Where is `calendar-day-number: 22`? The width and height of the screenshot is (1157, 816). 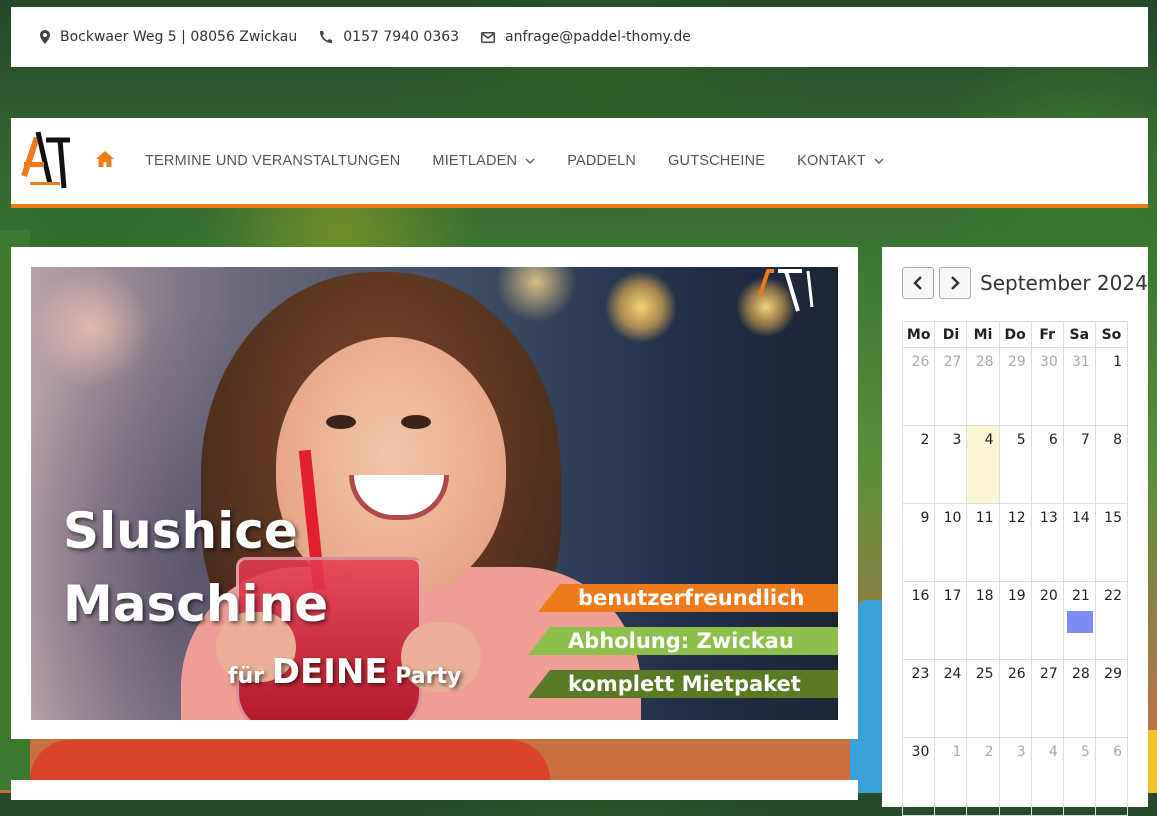
calendar-day-number: 22 is located at coordinates (1113, 596).